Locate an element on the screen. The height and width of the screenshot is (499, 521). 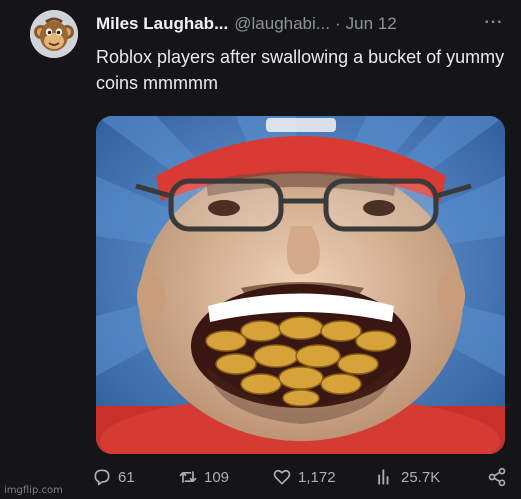
share-button is located at coordinates (500, 477).